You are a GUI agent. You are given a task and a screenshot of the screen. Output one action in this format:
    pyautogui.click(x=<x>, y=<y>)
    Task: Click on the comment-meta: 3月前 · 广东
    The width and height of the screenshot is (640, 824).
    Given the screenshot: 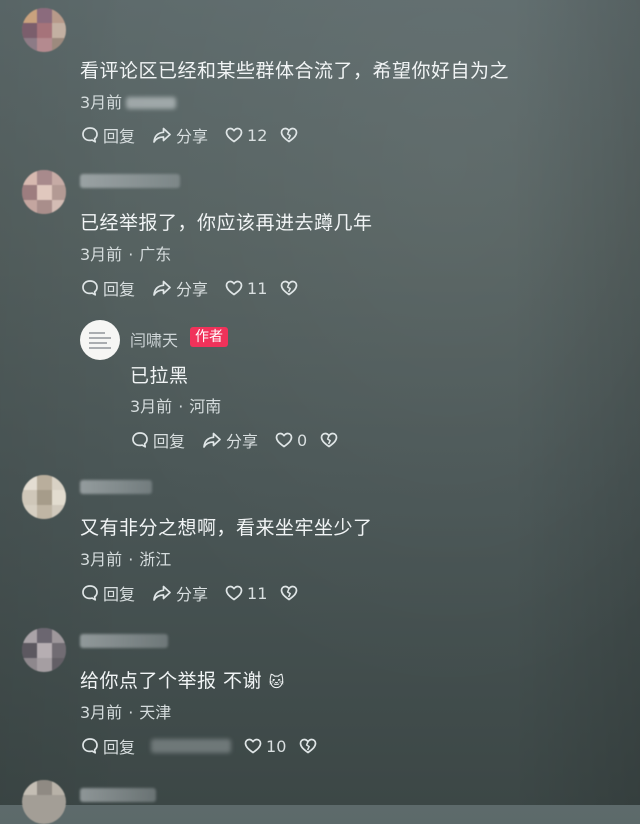 What is the action you would take?
    pyautogui.click(x=125, y=253)
    